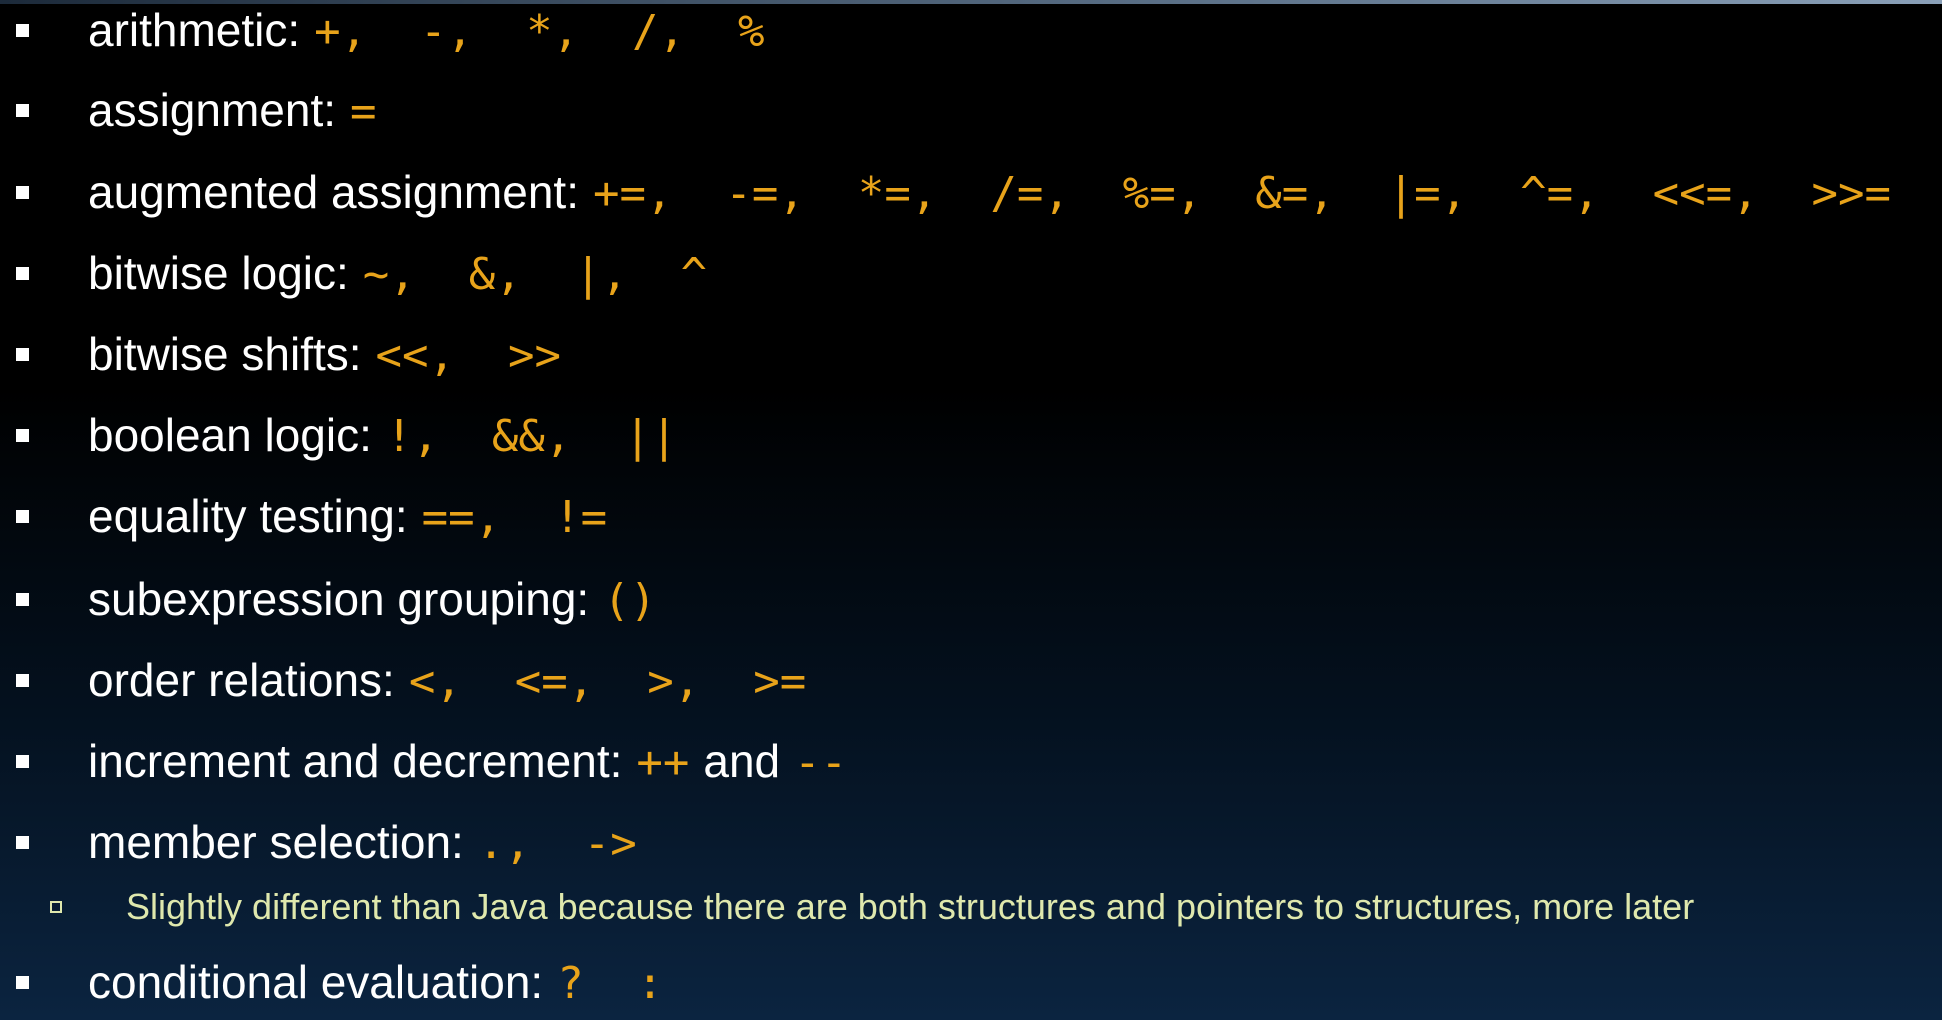 This screenshot has width=1942, height=1020. I want to click on list-item-assignment: assignment: =, so click(971, 110).